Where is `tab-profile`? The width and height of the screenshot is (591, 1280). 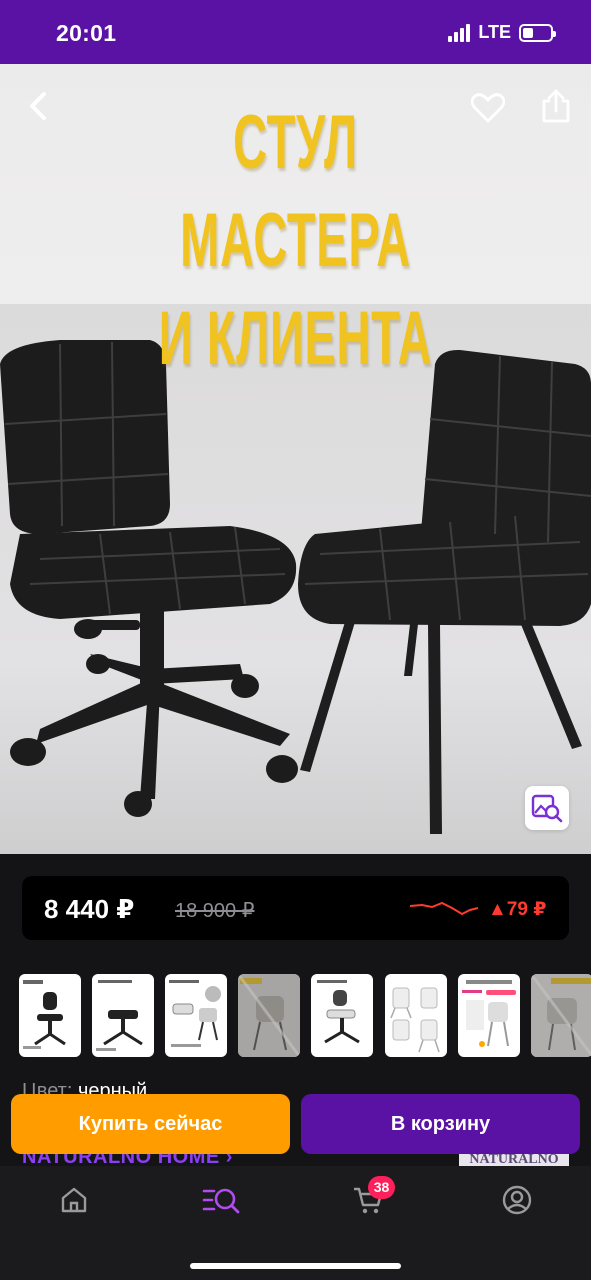 tab-profile is located at coordinates (517, 1200).